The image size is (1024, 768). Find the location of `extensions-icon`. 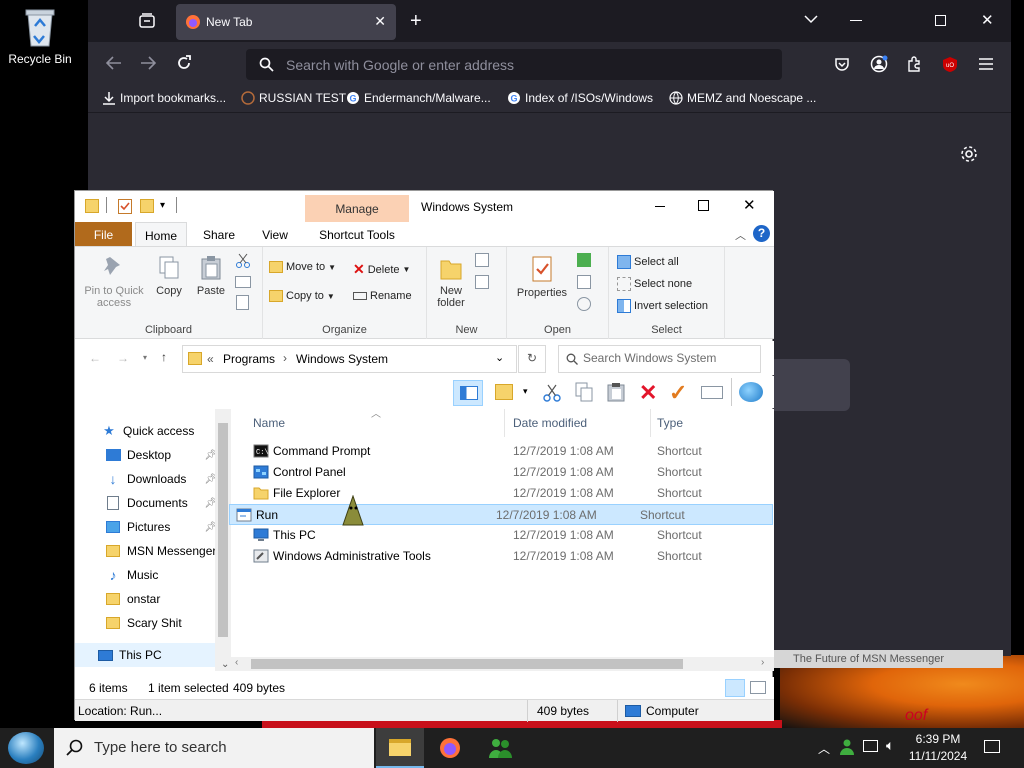

extensions-icon is located at coordinates (914, 64).